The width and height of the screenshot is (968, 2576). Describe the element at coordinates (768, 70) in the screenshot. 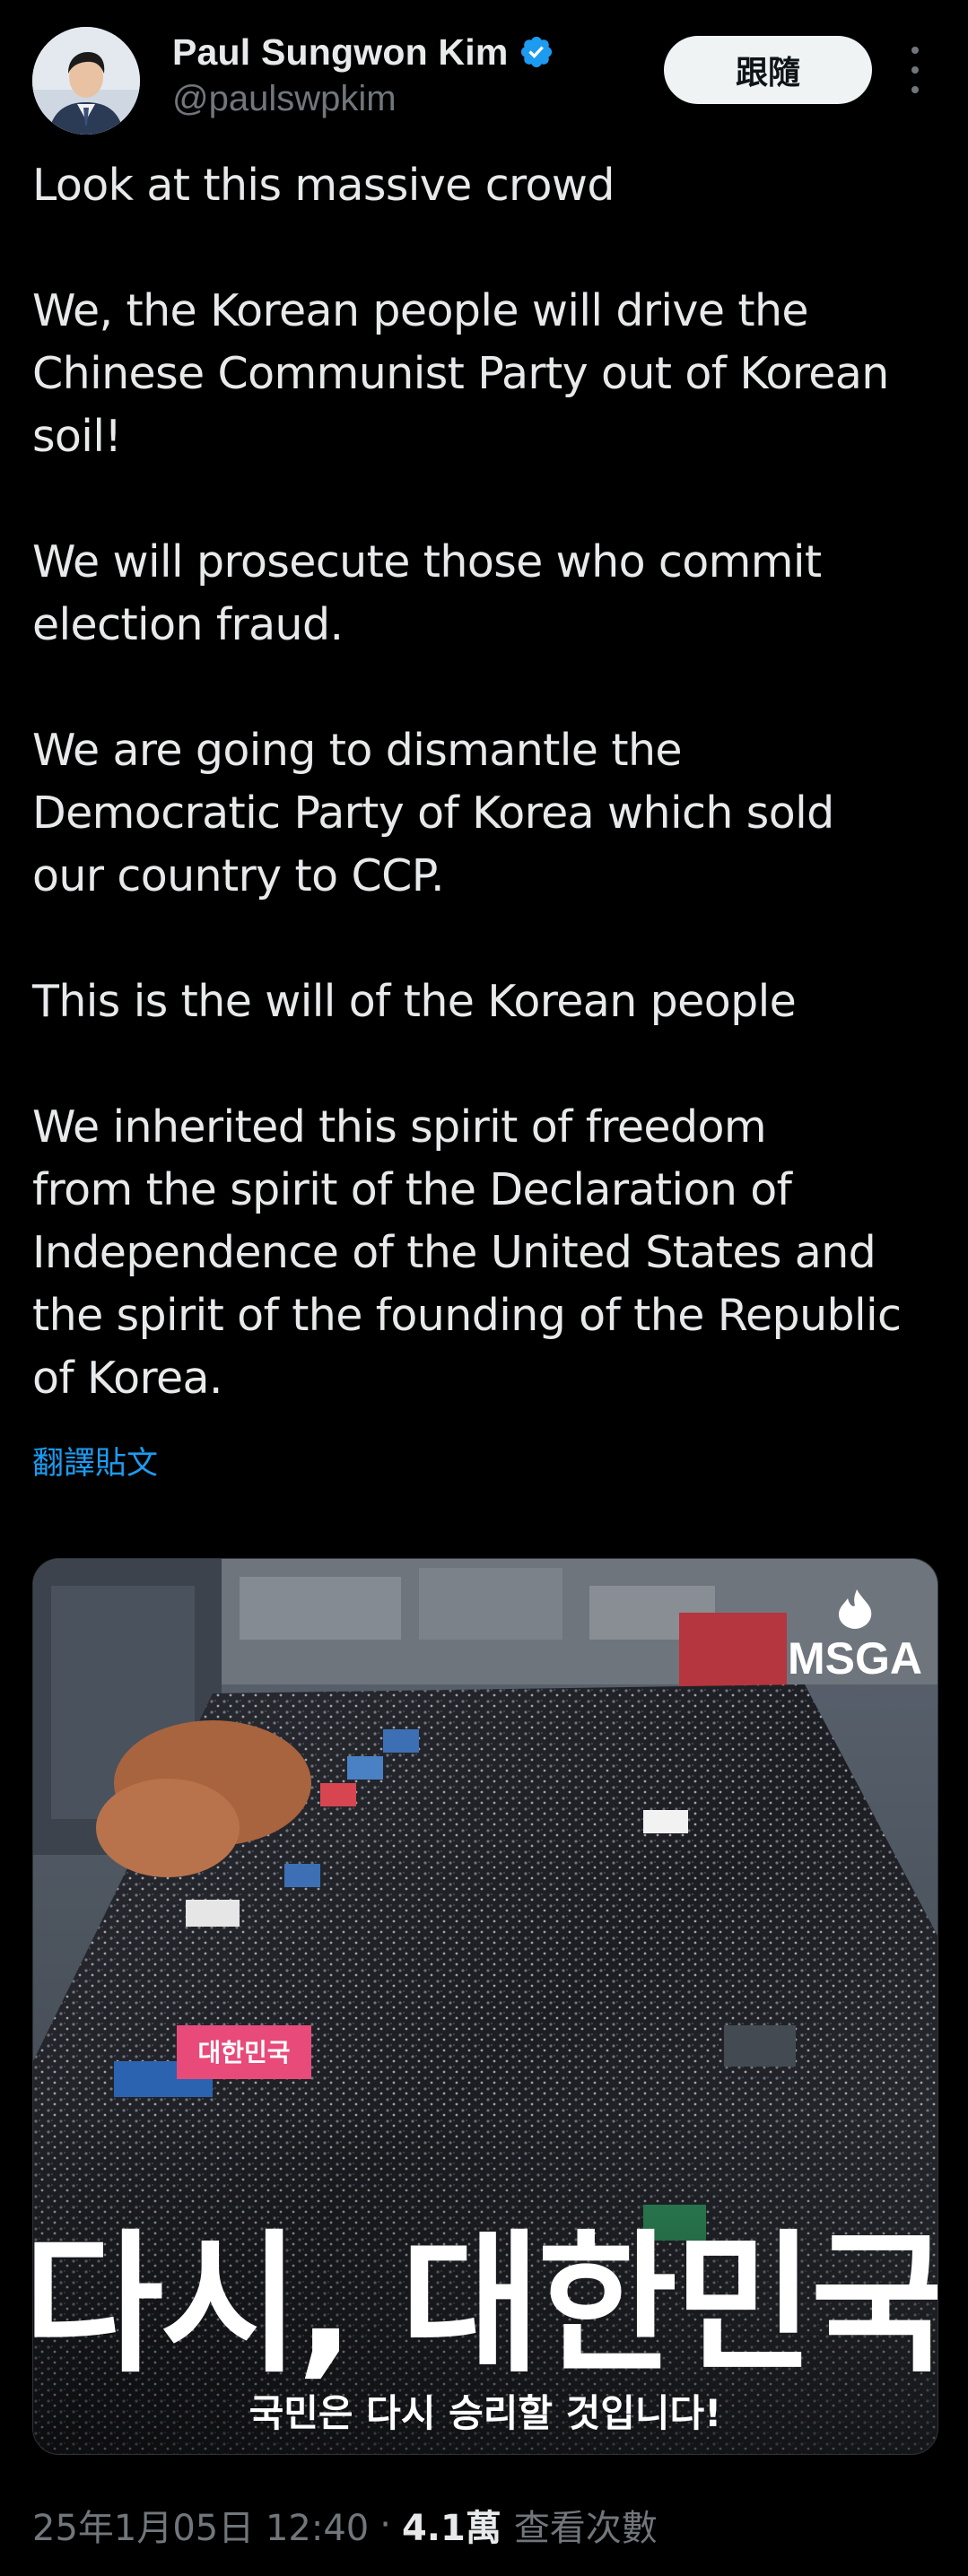

I see `follow-button: 跟隨` at that location.